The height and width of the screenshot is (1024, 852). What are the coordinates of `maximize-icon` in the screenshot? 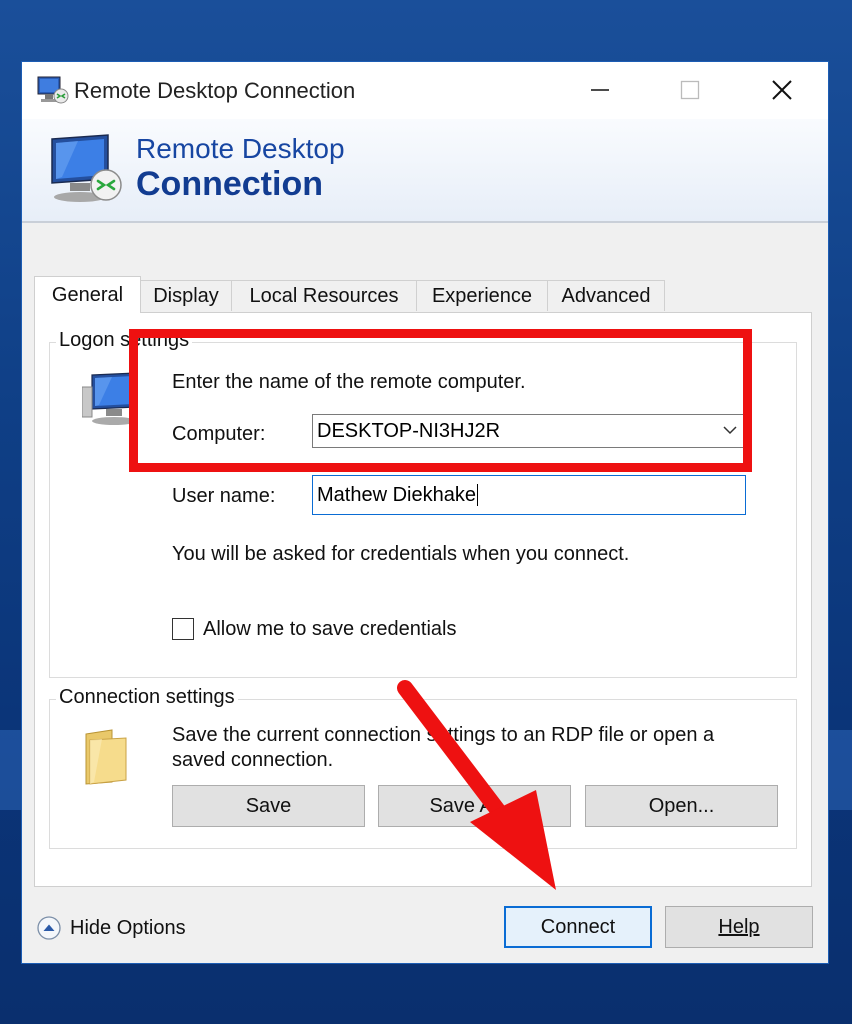 It's located at (690, 90).